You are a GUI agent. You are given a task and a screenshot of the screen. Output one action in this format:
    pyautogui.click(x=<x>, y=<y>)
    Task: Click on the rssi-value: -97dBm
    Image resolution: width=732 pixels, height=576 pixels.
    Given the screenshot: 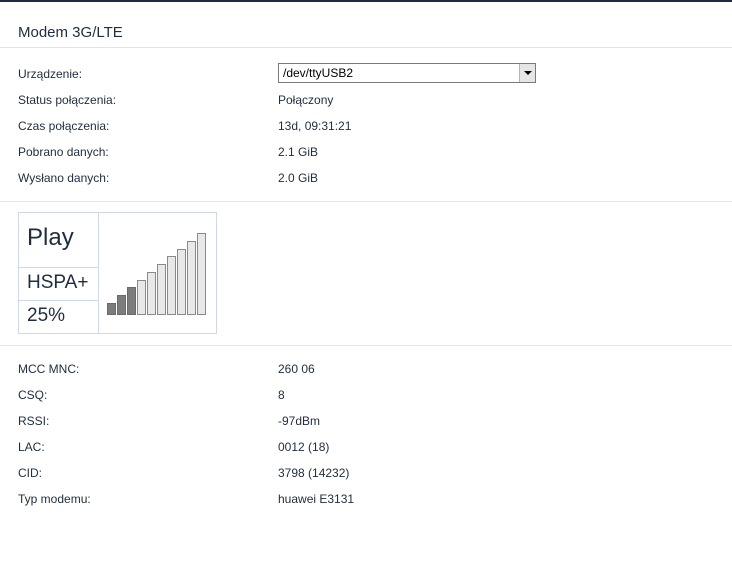 What is the action you would take?
    pyautogui.click(x=299, y=421)
    